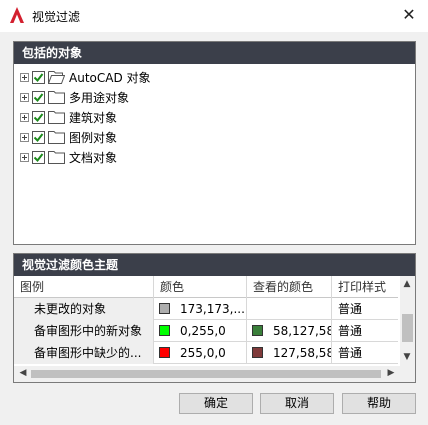 The image size is (428, 425). I want to click on viewed-color-value: 127,58,58, so click(302, 353).